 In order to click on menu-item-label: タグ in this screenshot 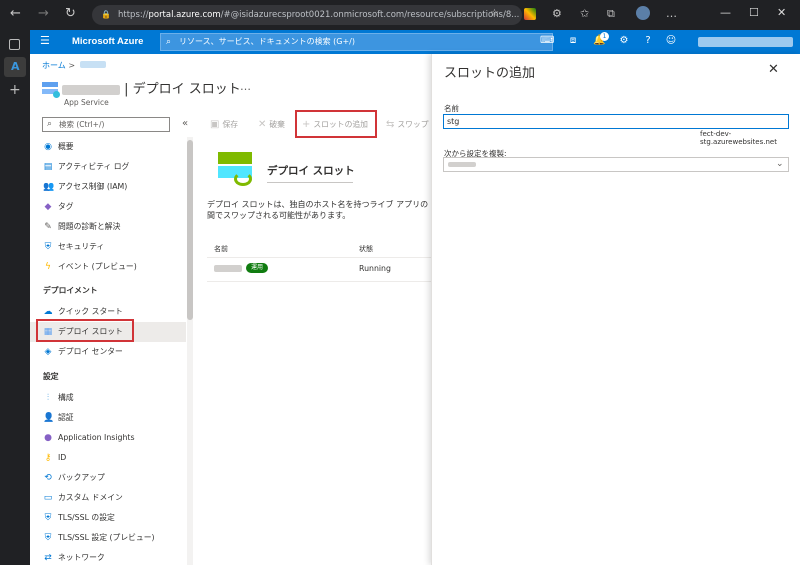, I will do `click(66, 206)`.